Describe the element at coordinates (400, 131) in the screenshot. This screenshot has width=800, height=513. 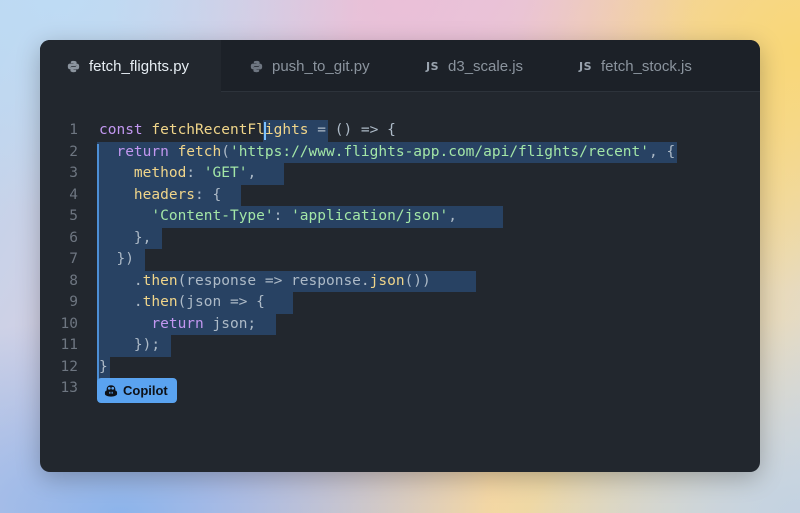
I see `code-line: 1 const fetchRecentFlights = () => {` at that location.